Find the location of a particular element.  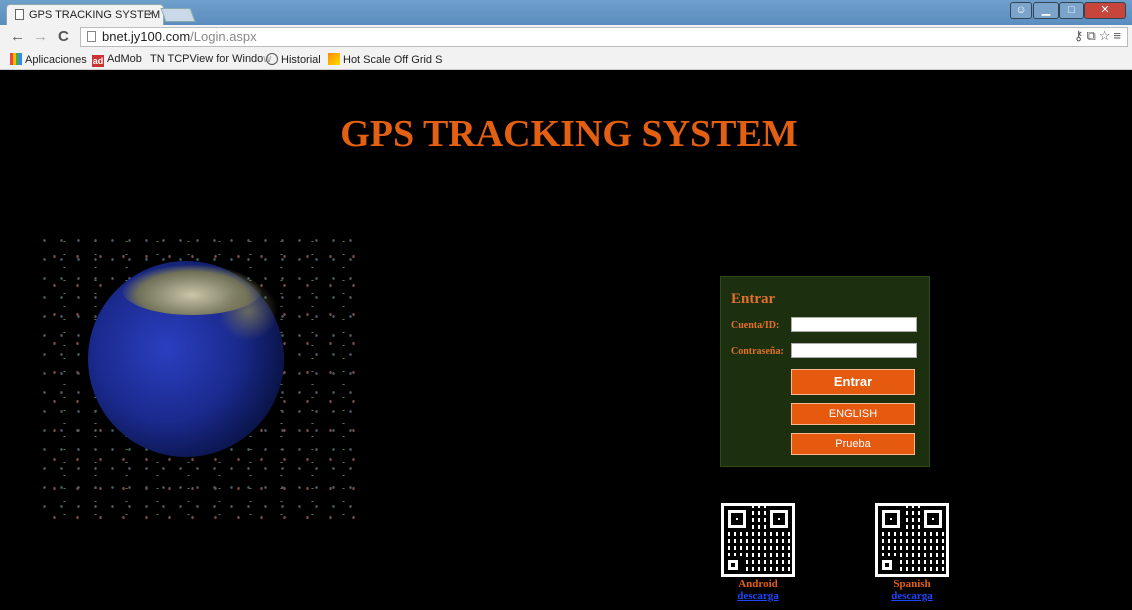

admob-icon: ad is located at coordinates (98, 61).